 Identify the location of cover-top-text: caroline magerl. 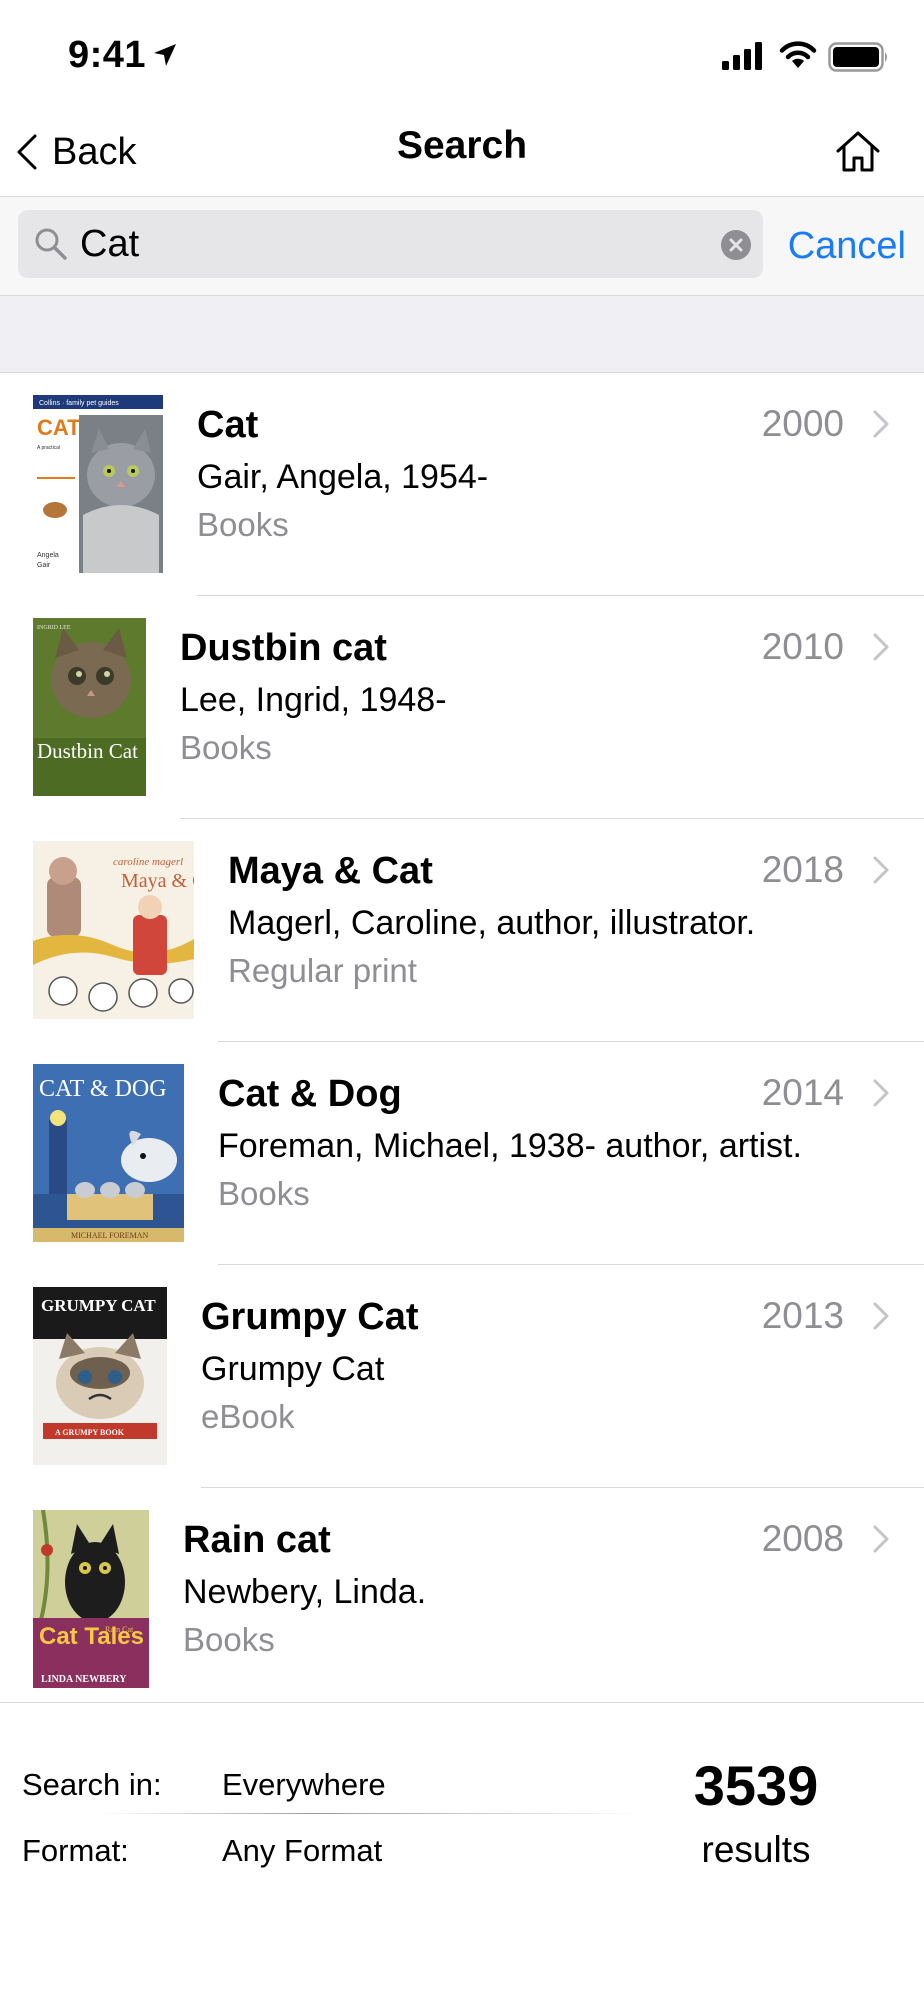
(148, 862).